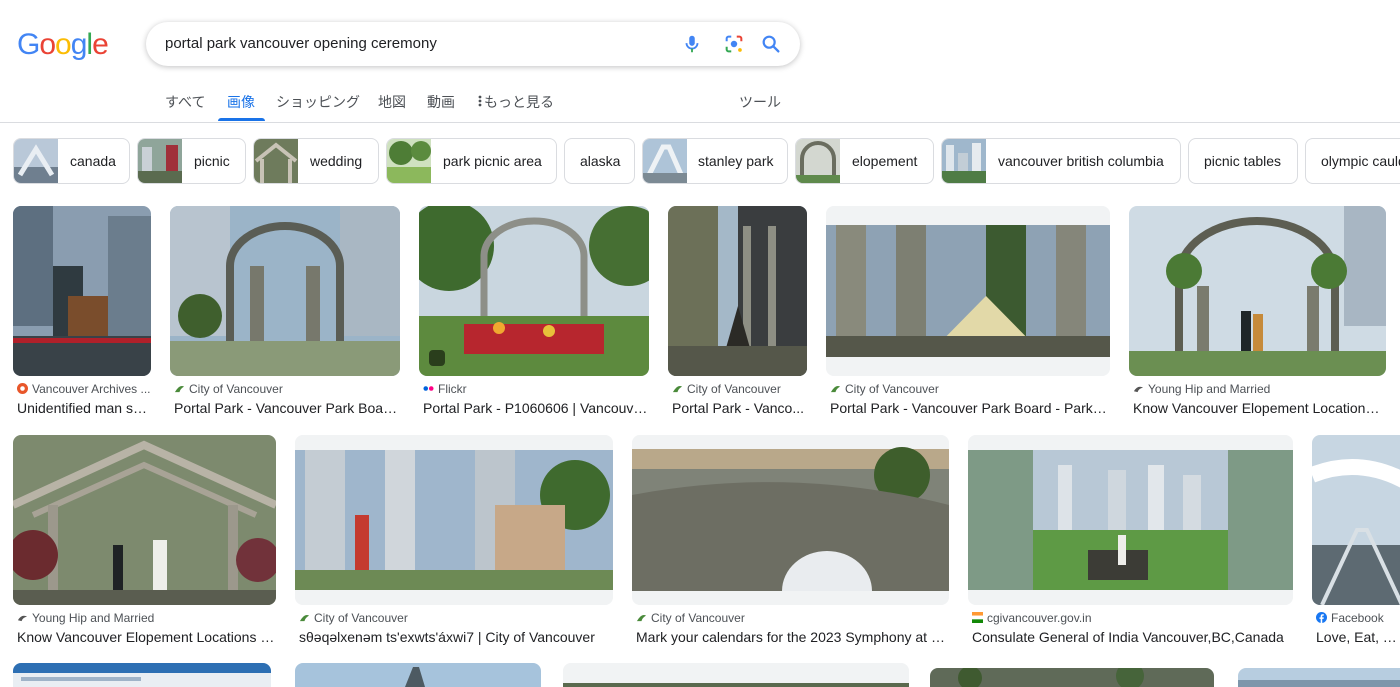 This screenshot has height=687, width=1400. I want to click on chip-elopement: elopement, so click(864, 161).